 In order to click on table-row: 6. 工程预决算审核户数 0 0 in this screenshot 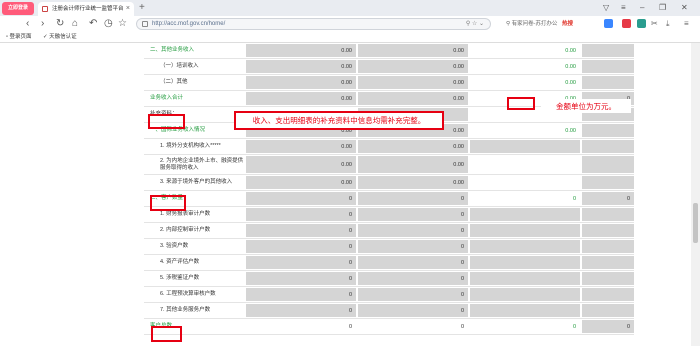, I will do `click(389, 295)`.